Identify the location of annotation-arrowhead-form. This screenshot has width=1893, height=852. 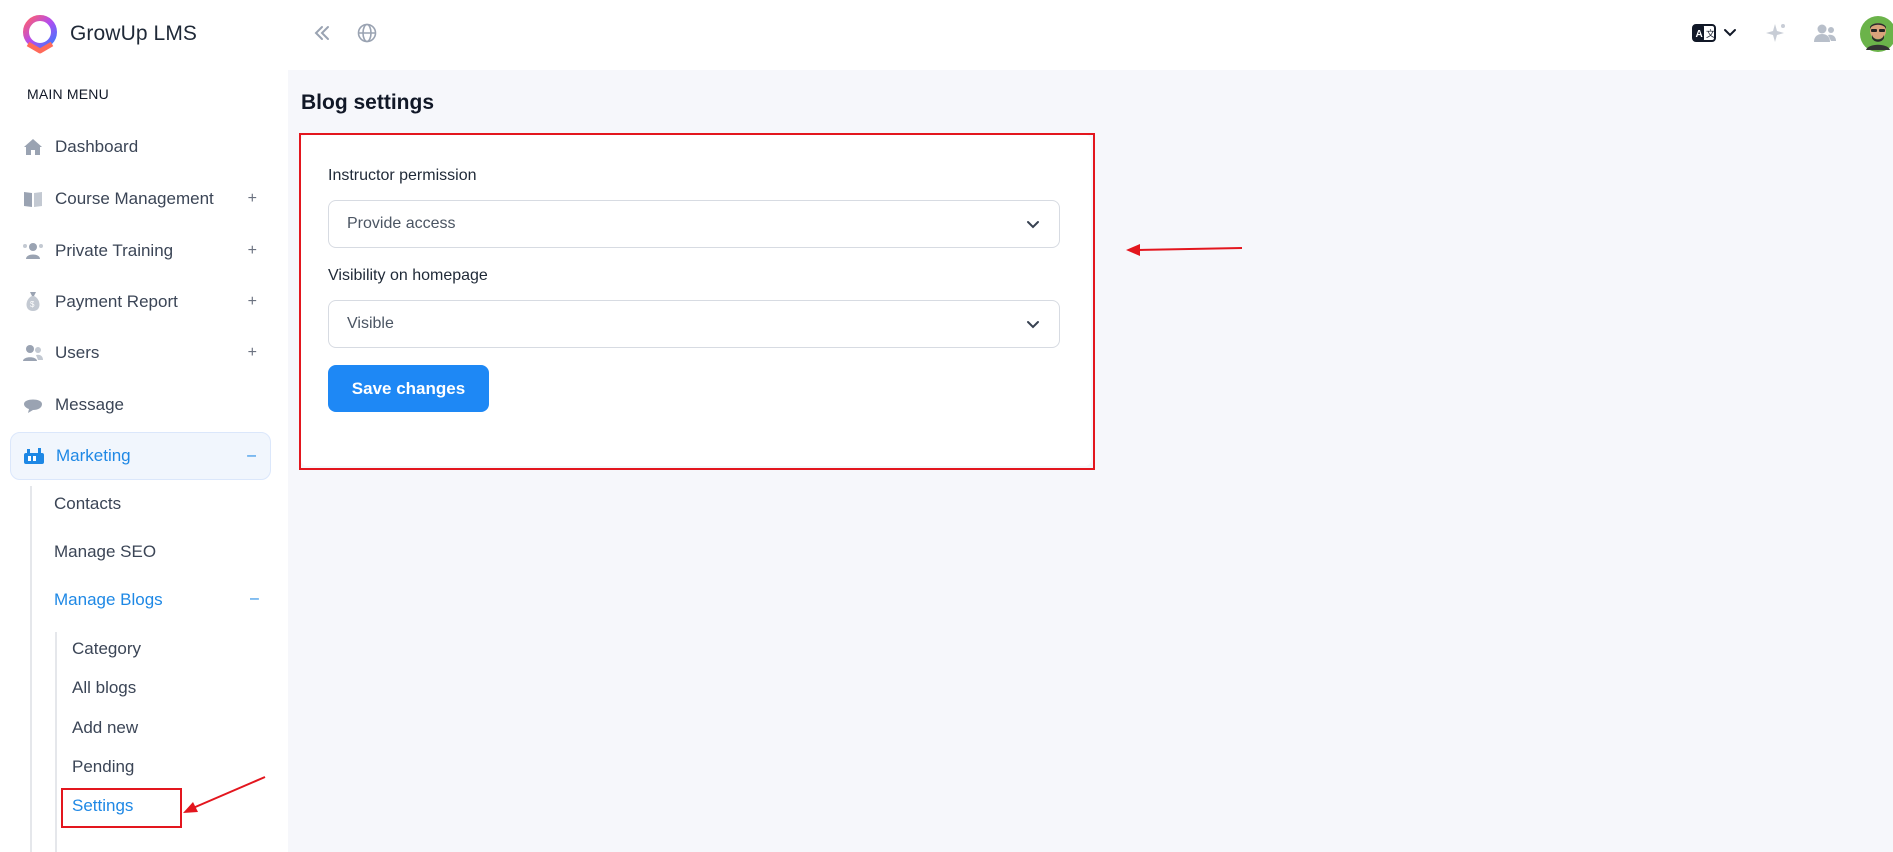
(1133, 250).